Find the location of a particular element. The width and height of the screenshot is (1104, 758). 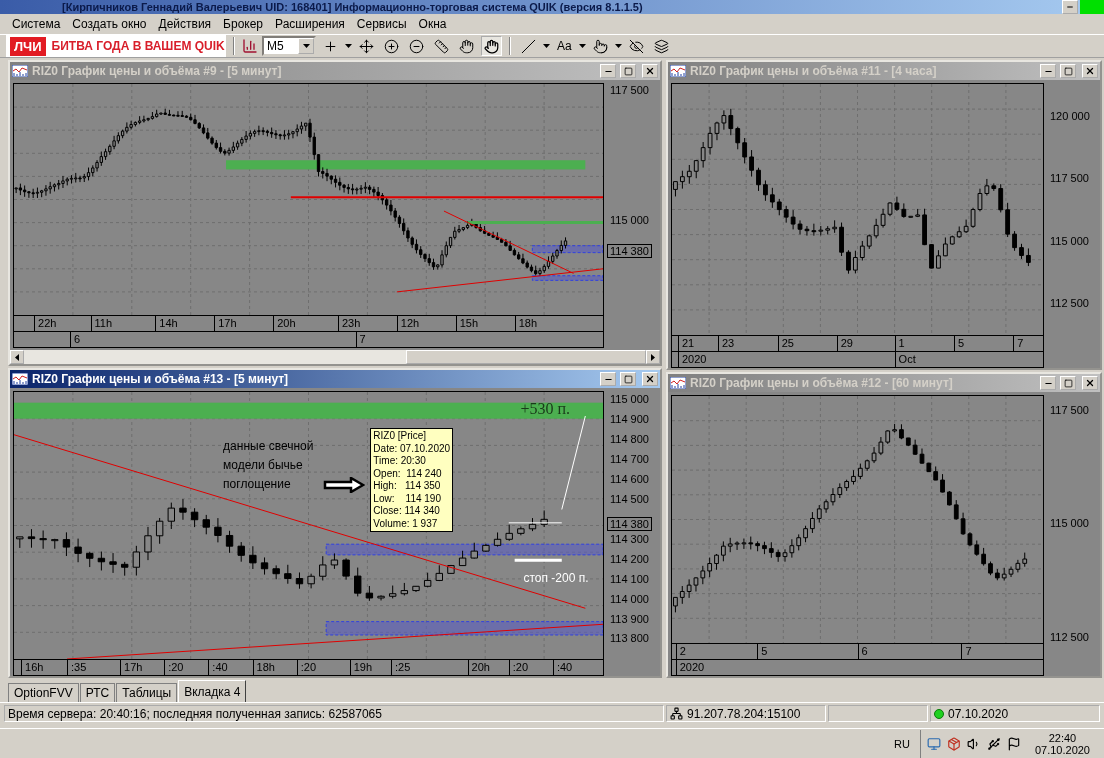

price-axis-label: 114 000 is located at coordinates (629, 598).